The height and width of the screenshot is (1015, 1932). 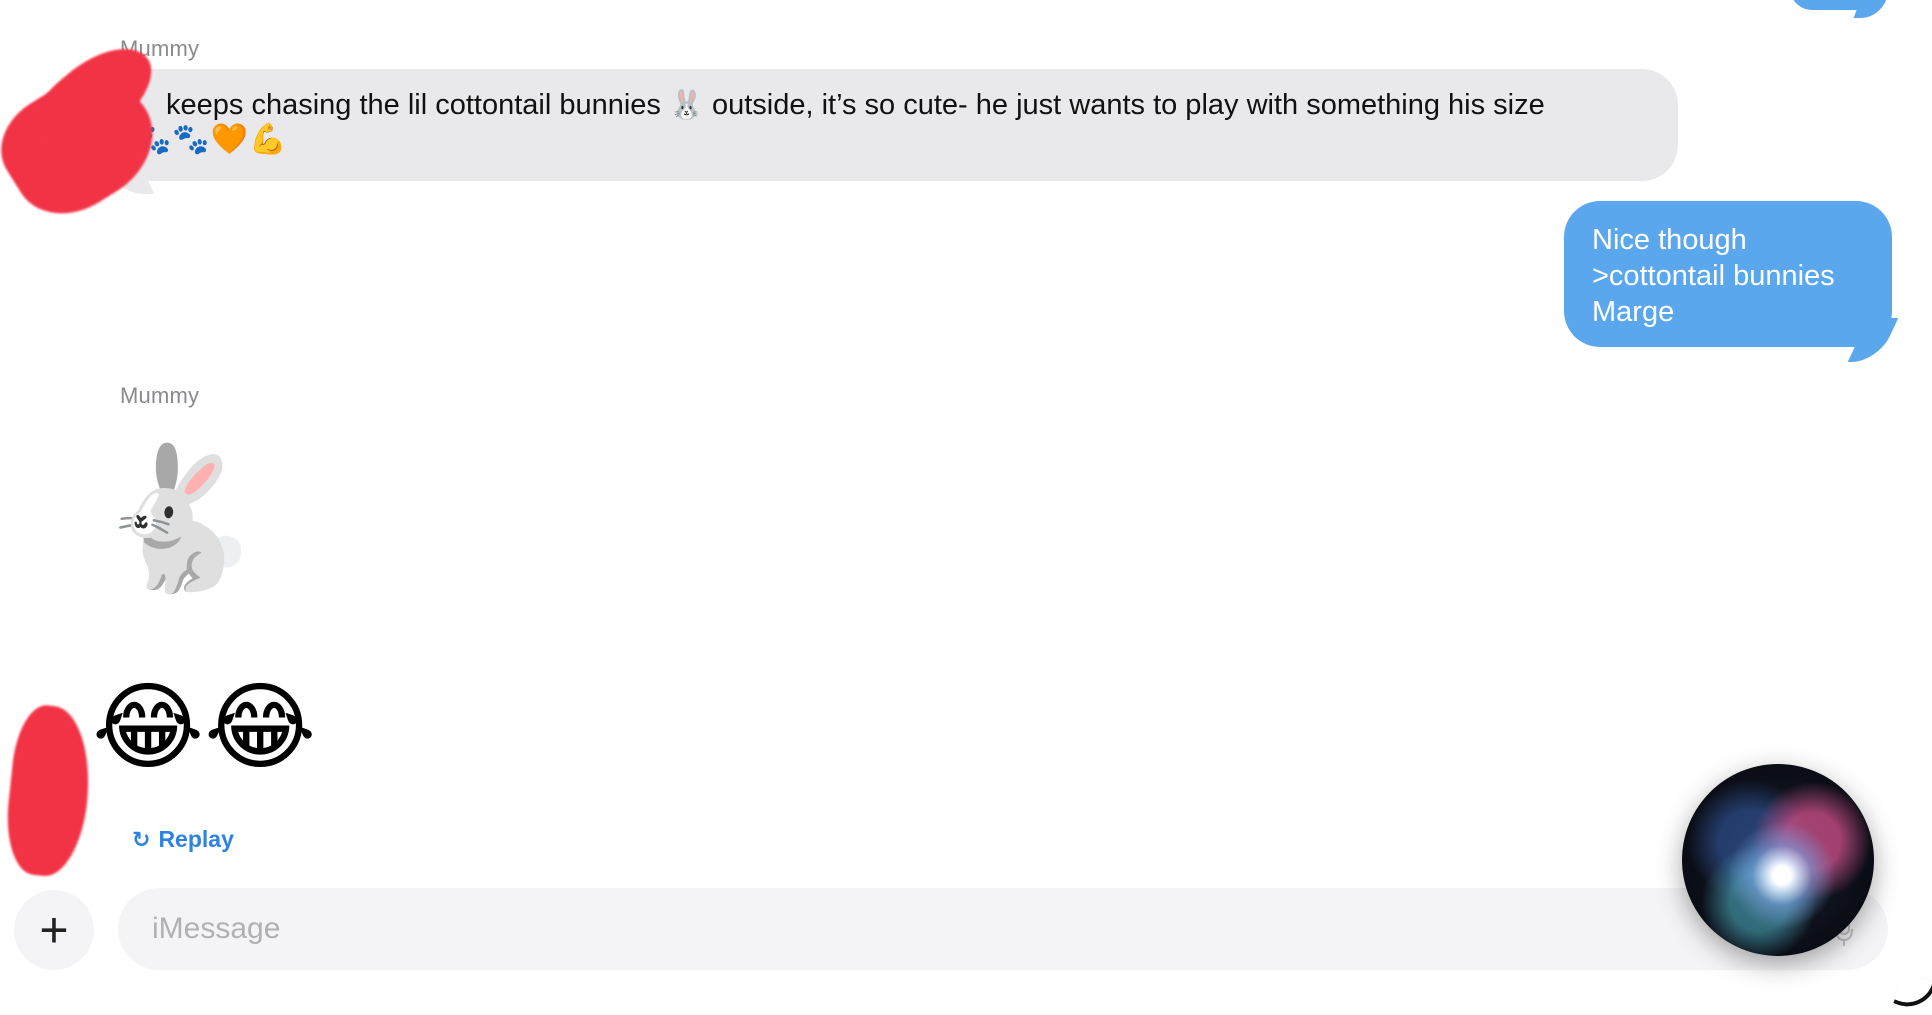 I want to click on message-emoji-line: 🐾🐾🧡💪, so click(x=211, y=139).